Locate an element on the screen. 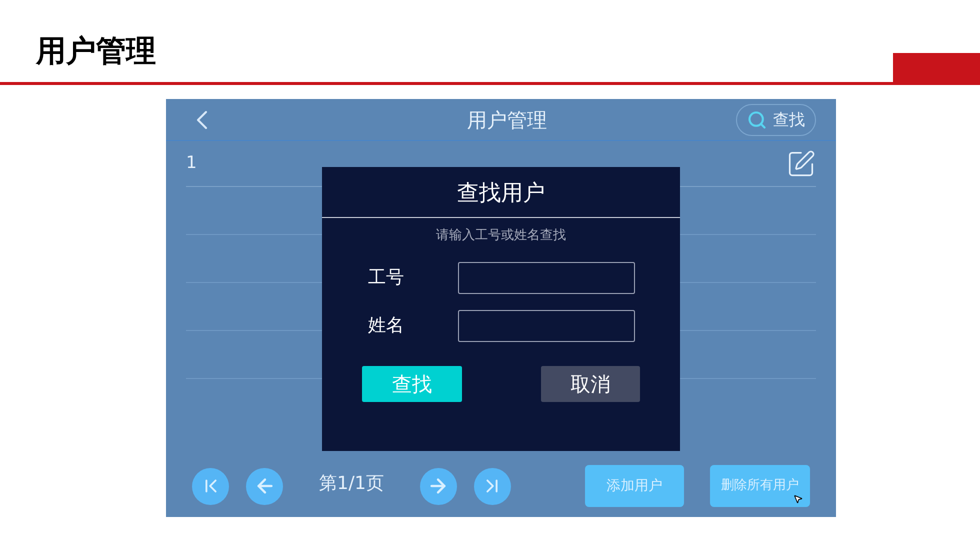 Image resolution: width=980 pixels, height=551 pixels. first-page-button is located at coordinates (210, 486).